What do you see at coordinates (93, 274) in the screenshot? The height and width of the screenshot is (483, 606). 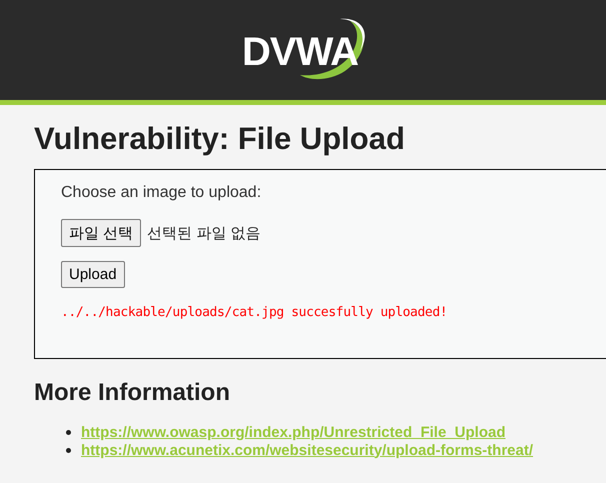 I see `upload-button: Upload` at bounding box center [93, 274].